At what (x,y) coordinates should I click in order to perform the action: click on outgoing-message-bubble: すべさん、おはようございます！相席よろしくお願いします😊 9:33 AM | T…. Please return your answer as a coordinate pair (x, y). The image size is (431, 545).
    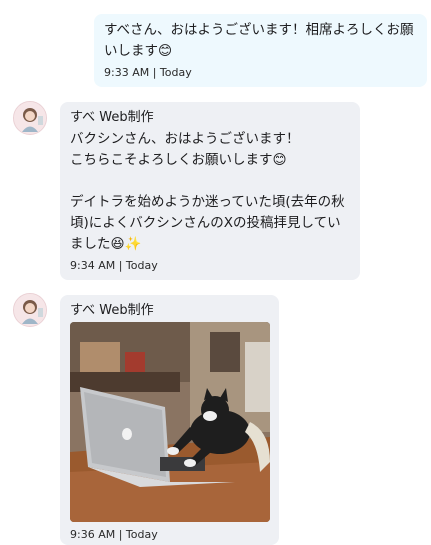
    Looking at the image, I should click on (260, 50).